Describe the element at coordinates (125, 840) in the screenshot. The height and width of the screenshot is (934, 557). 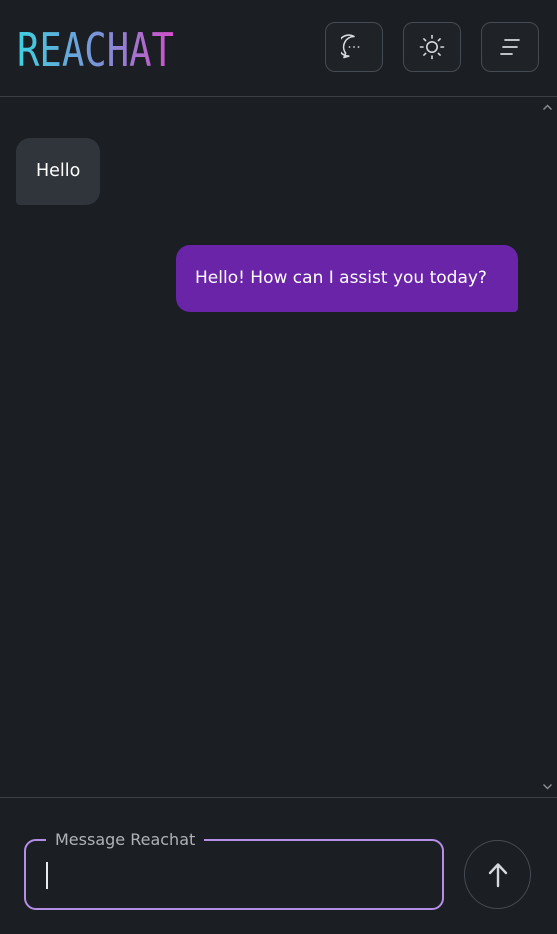
I see `message-input-label: Message Reachat` at that location.